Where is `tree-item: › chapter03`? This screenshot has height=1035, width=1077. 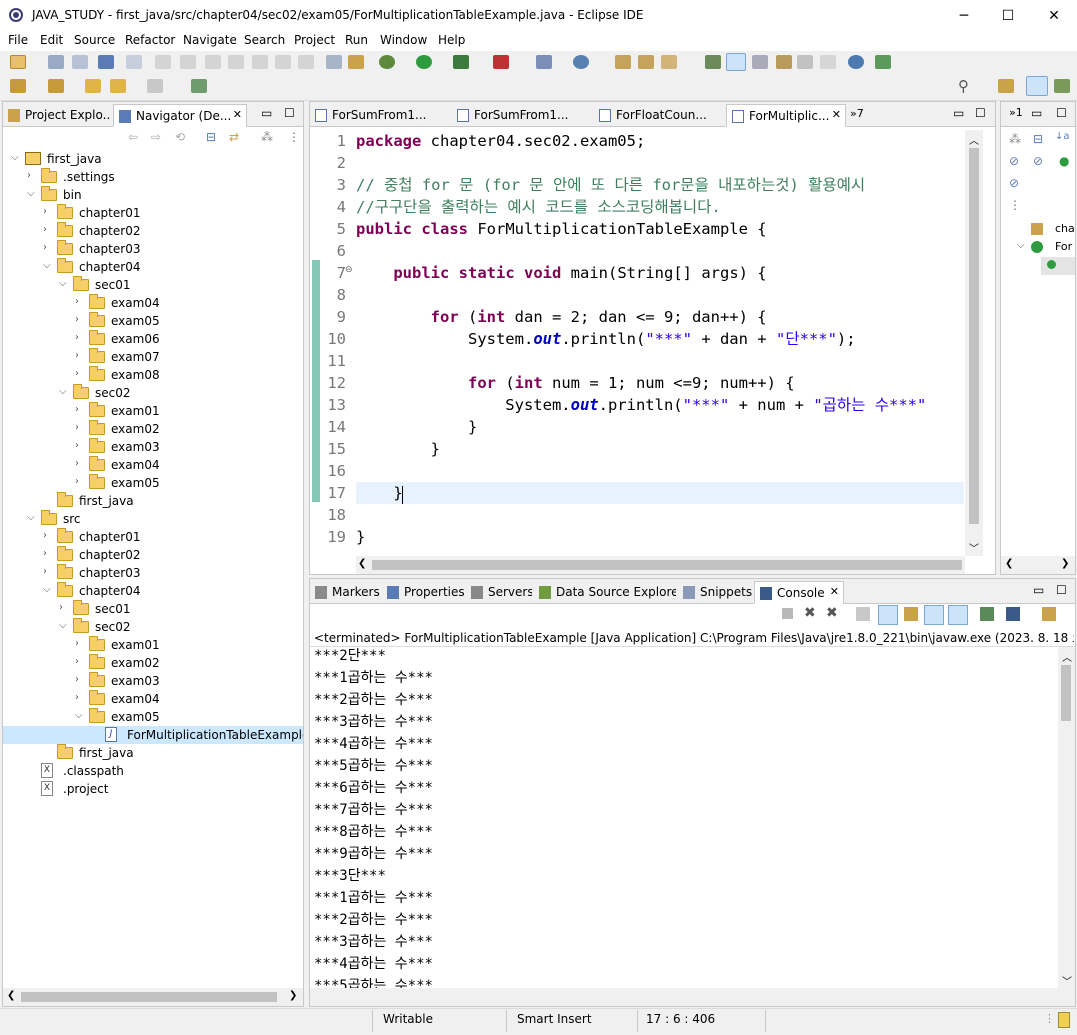 tree-item: › chapter03 is located at coordinates (153, 249).